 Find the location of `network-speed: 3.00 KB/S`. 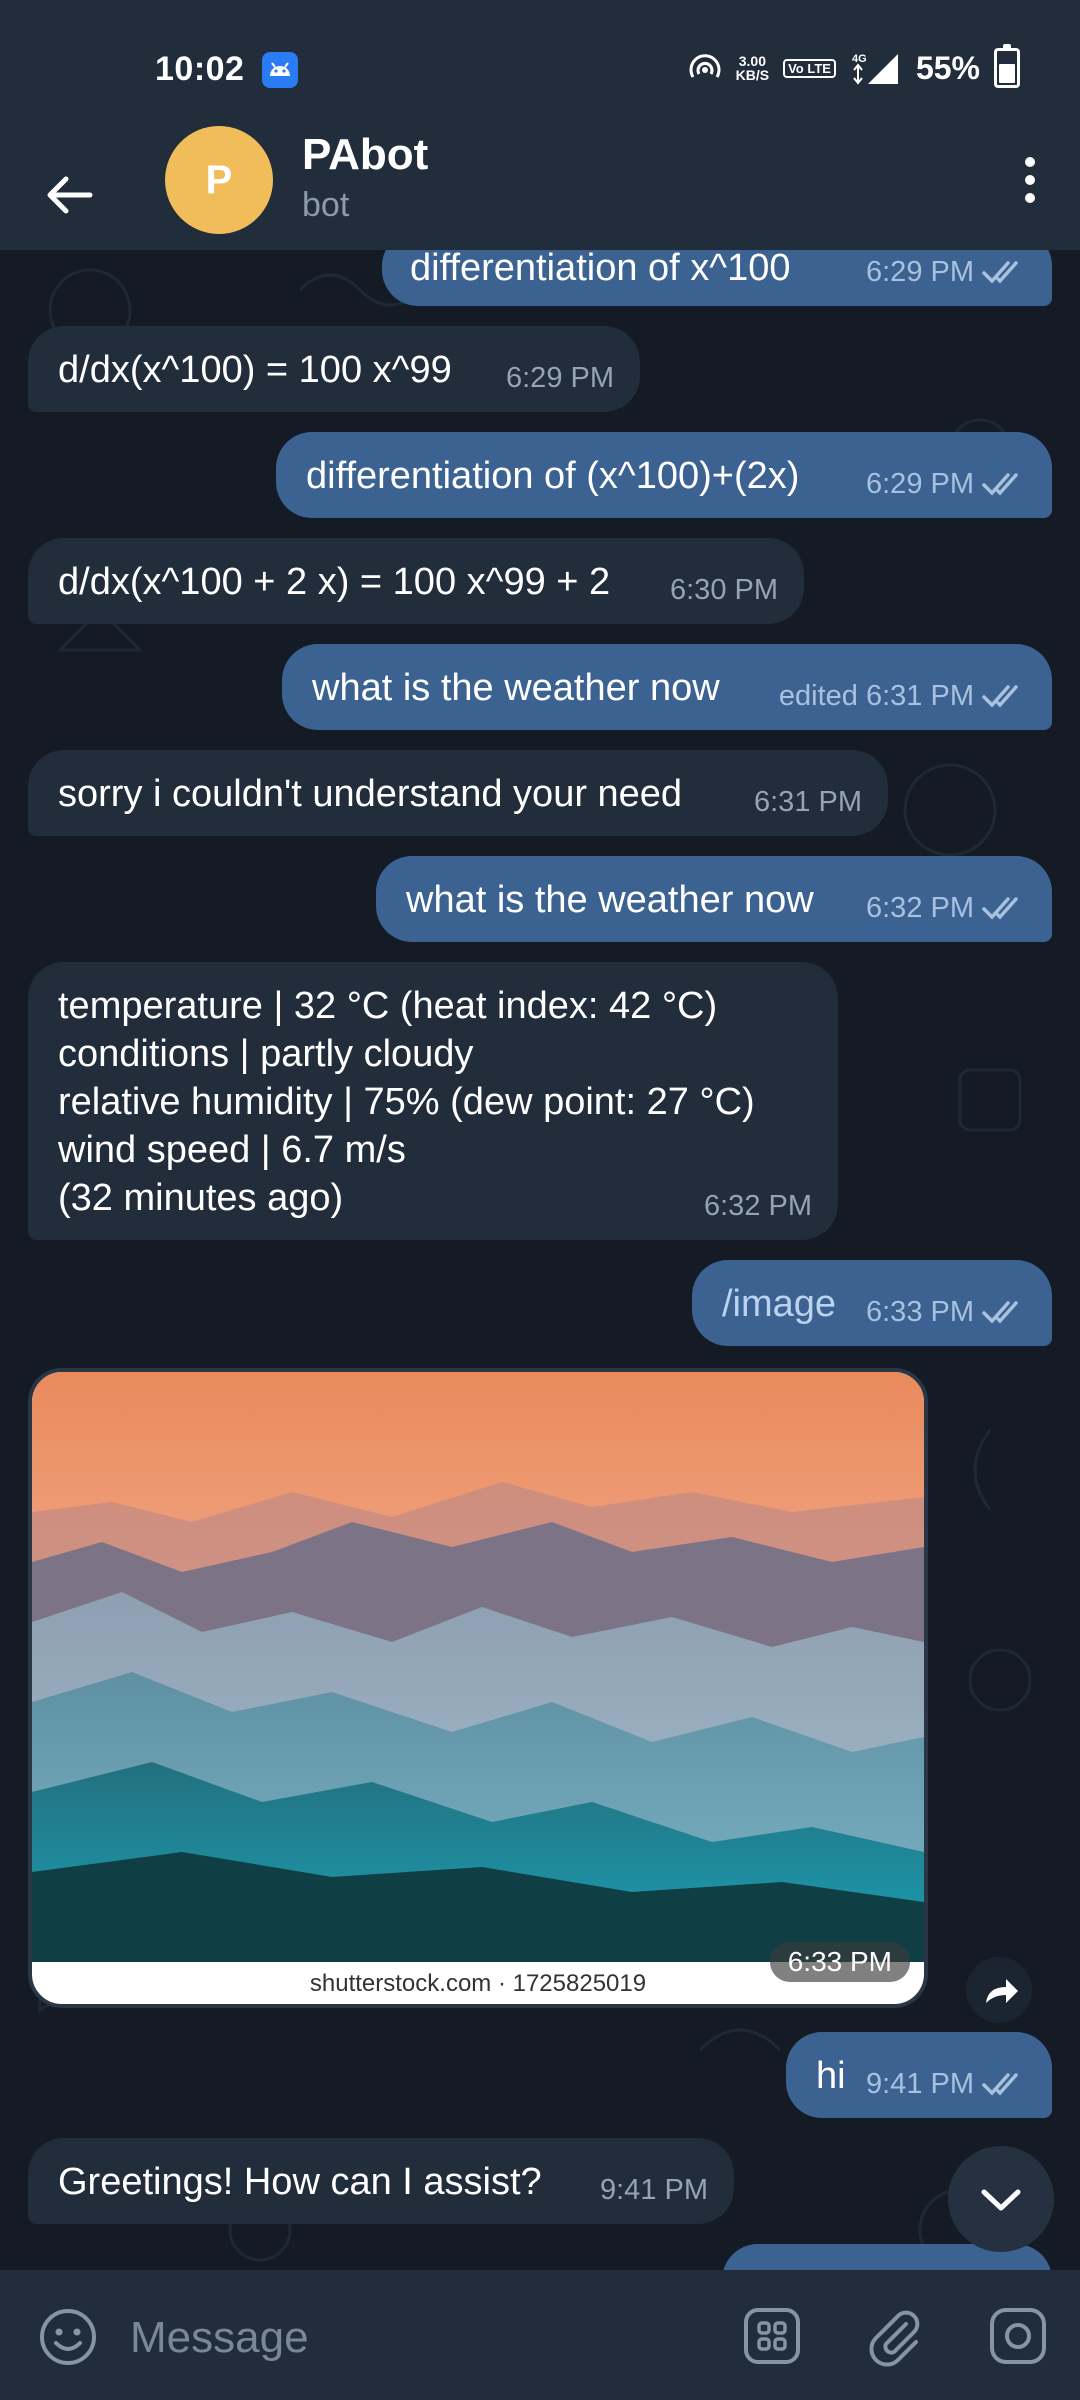

network-speed: 3.00 KB/S is located at coordinates (752, 68).